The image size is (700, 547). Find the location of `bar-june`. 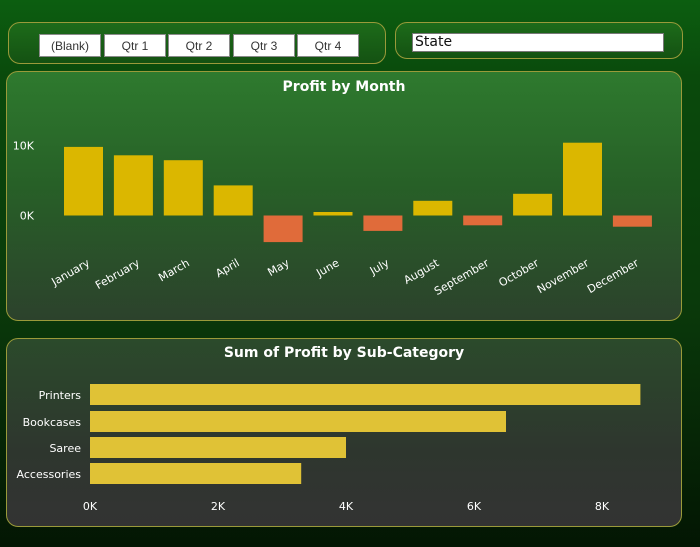

bar-june is located at coordinates (333, 214).